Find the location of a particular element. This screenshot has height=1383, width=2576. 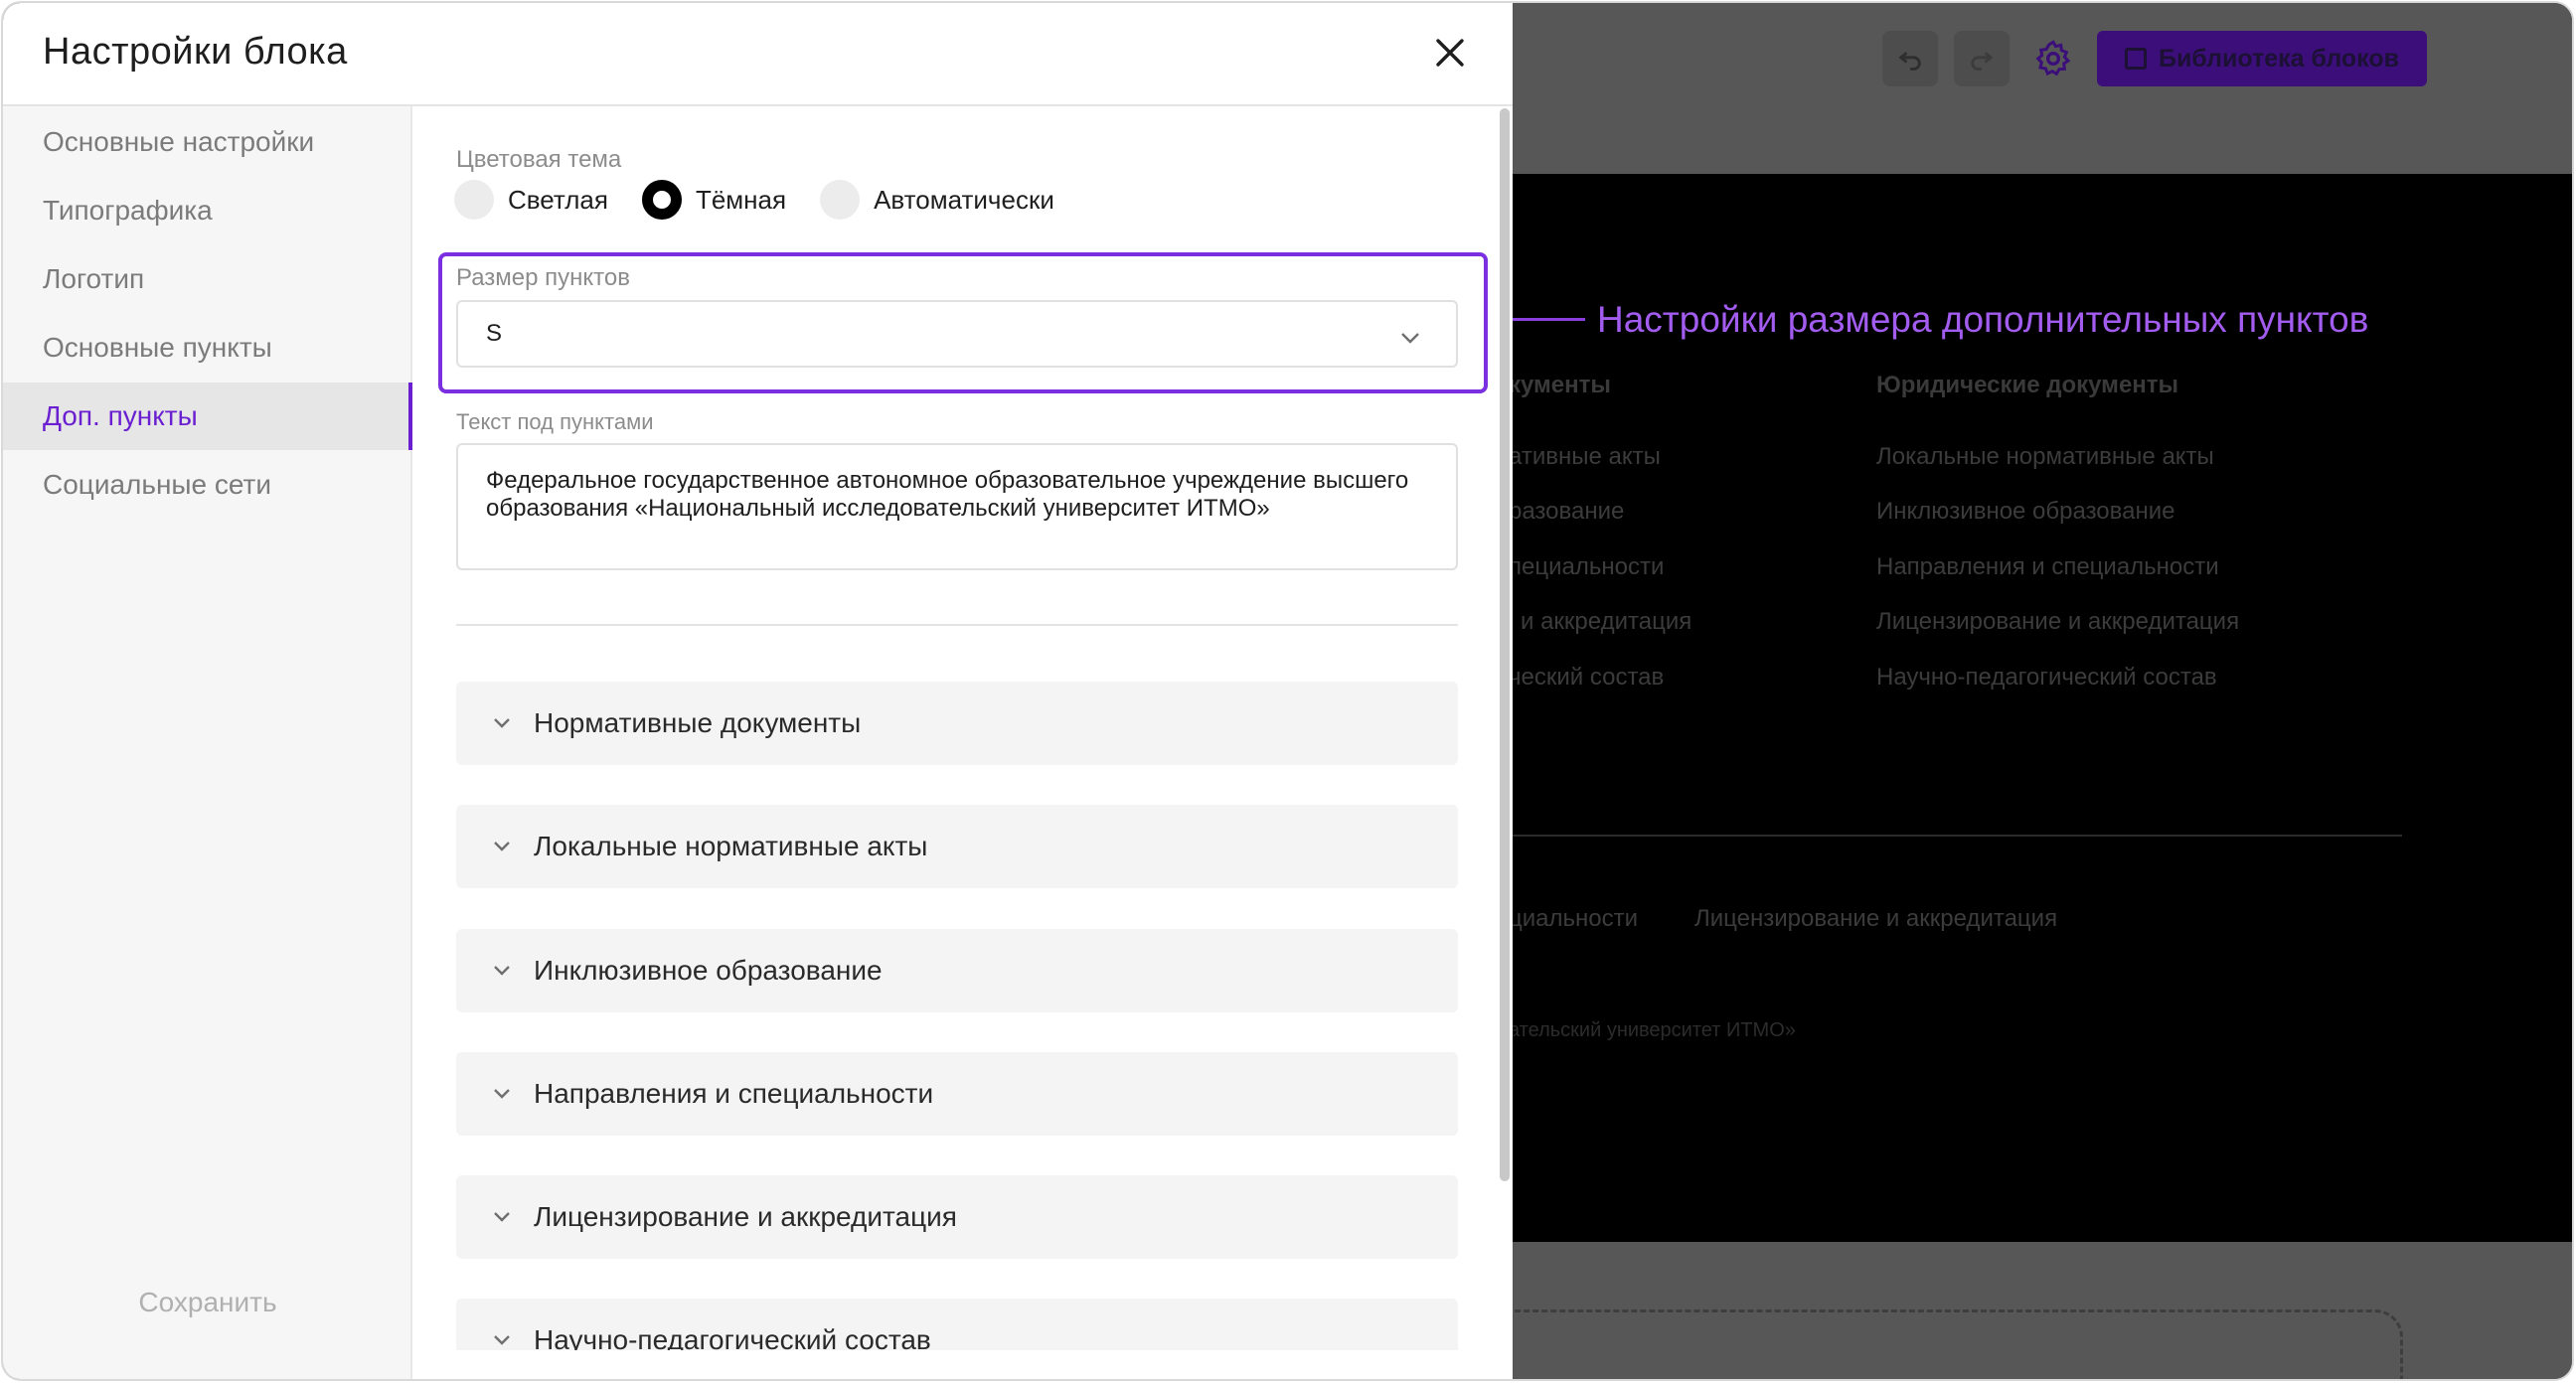

accordion-item: Научно-педагогический состав is located at coordinates (957, 1324).